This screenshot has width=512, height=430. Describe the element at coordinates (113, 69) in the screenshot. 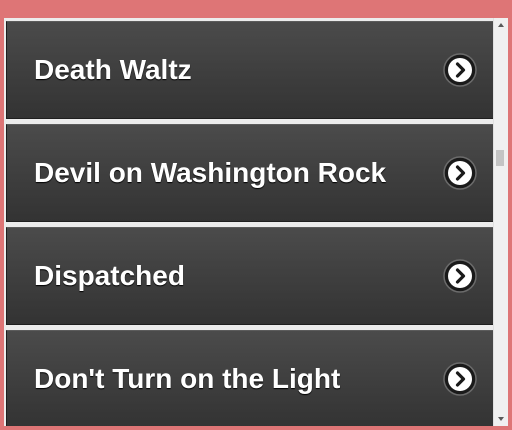

I see `list-item-label: Death Waltz` at that location.